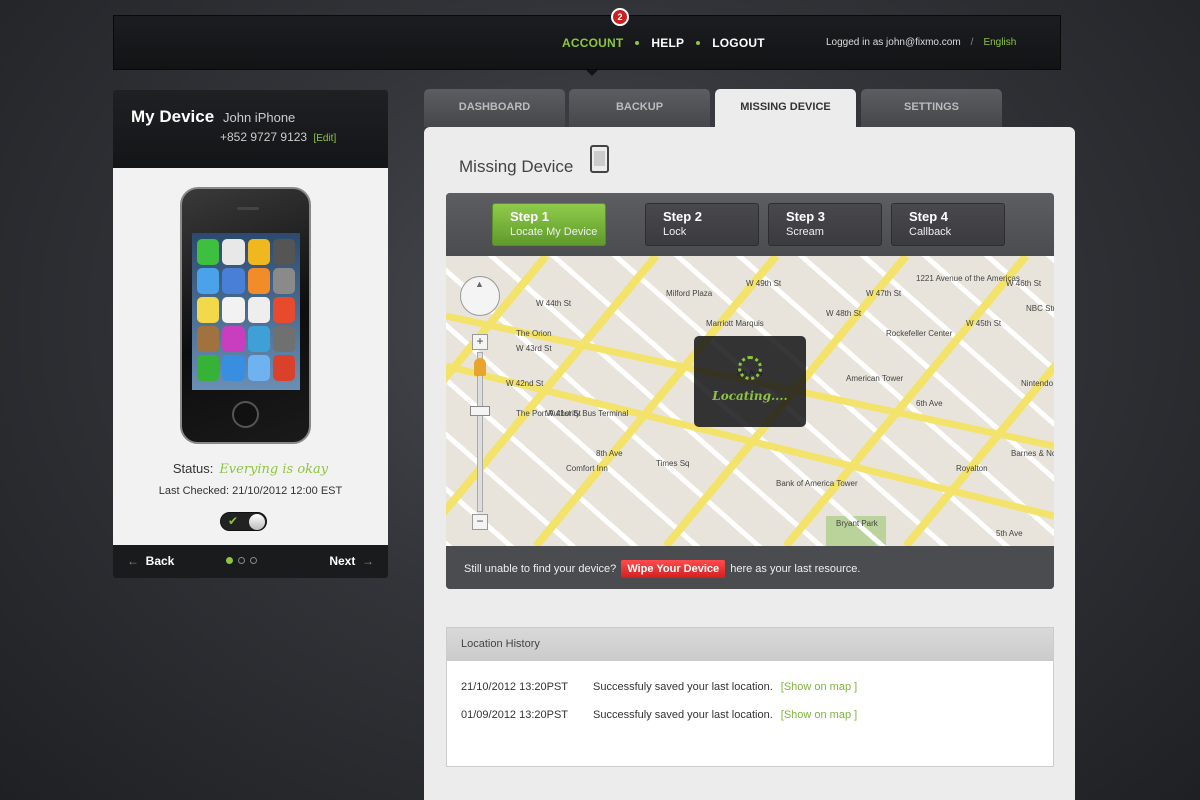  Describe the element at coordinates (246, 311) in the screenshot. I see `iphone-screen` at that location.